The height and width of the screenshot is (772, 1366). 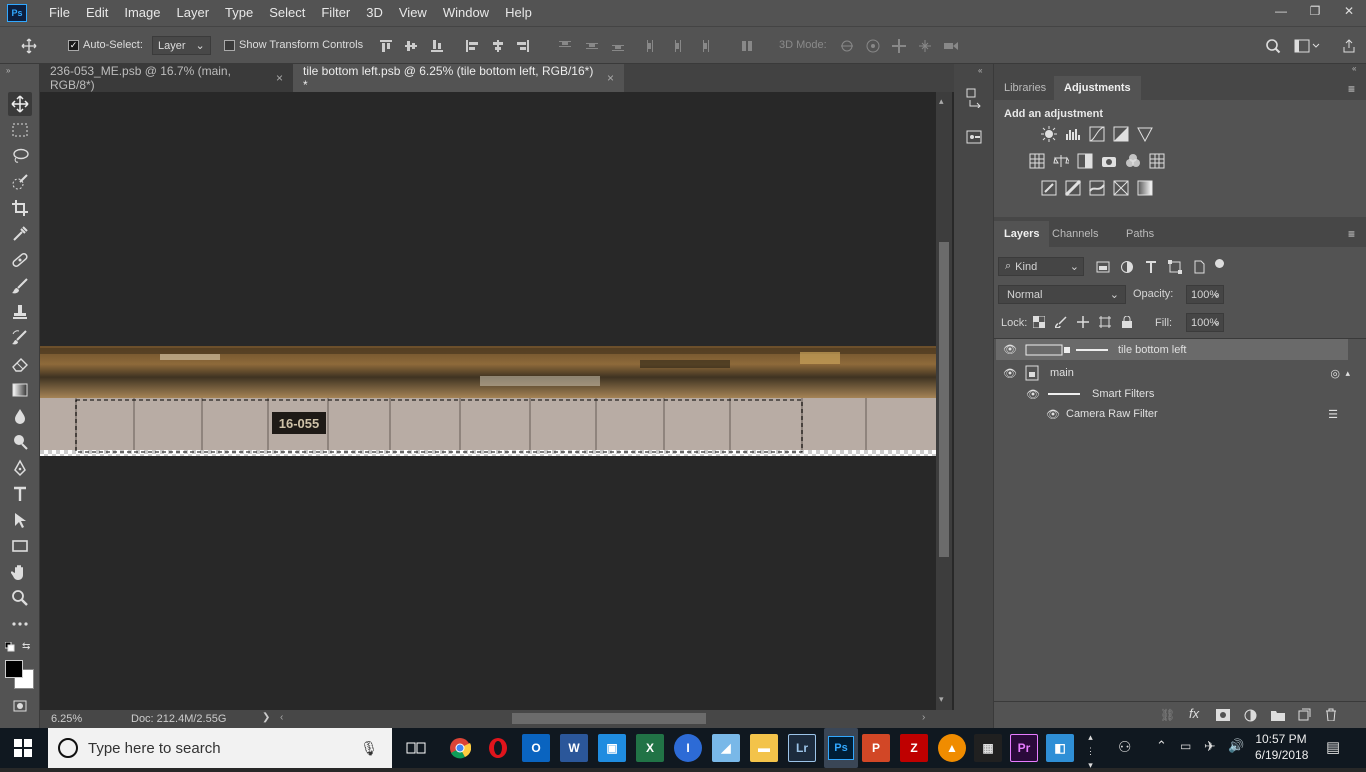 What do you see at coordinates (1175, 267) in the screenshot?
I see `filter-shape-icon` at bounding box center [1175, 267].